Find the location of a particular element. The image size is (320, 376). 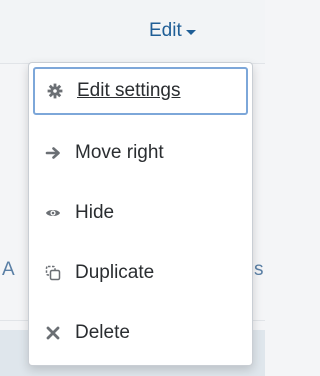

menu-item-label: Delete is located at coordinates (102, 332).